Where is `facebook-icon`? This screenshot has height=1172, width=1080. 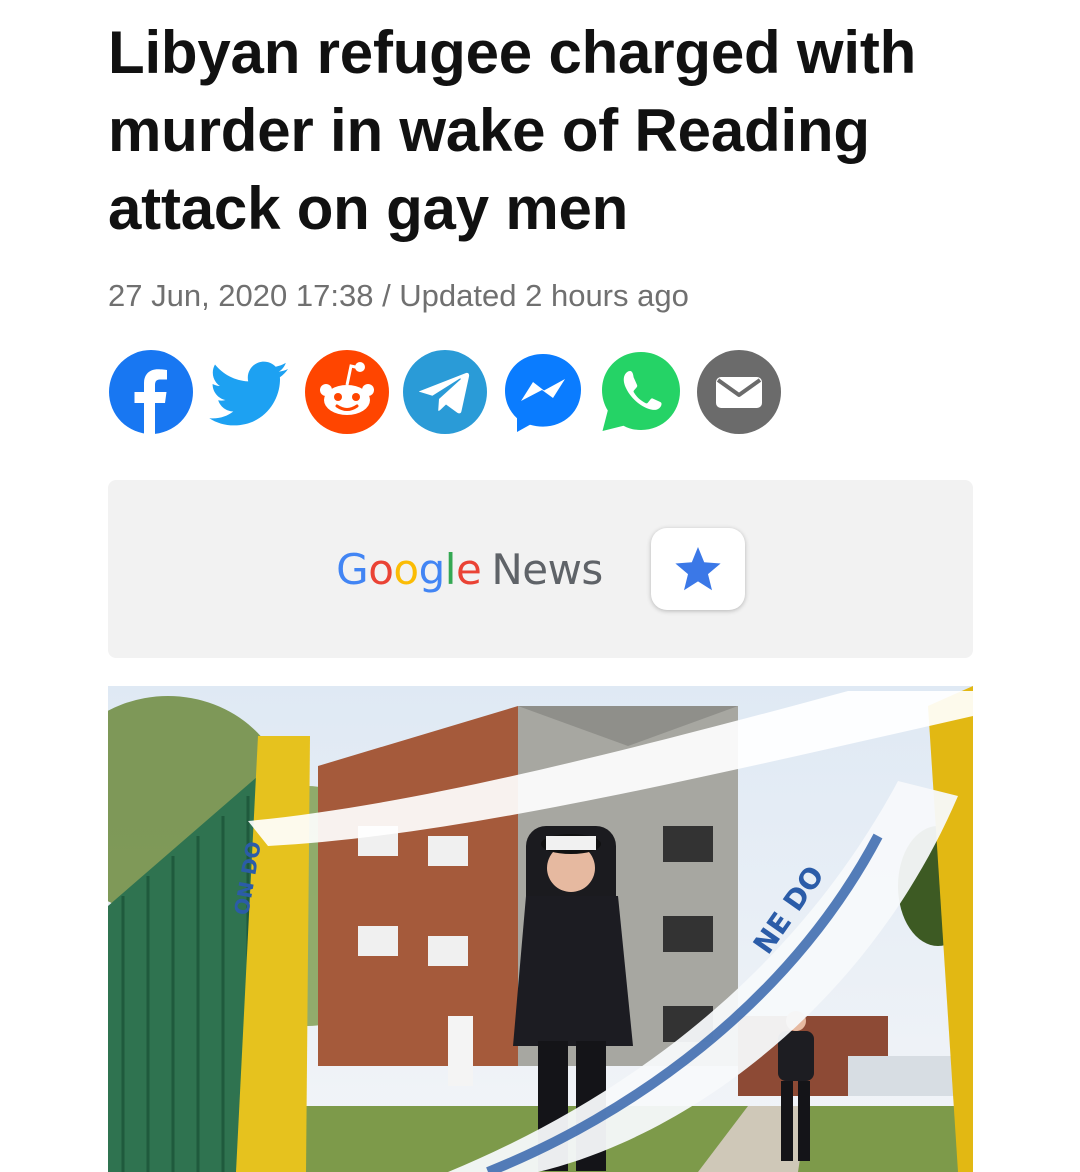
facebook-icon is located at coordinates (151, 392).